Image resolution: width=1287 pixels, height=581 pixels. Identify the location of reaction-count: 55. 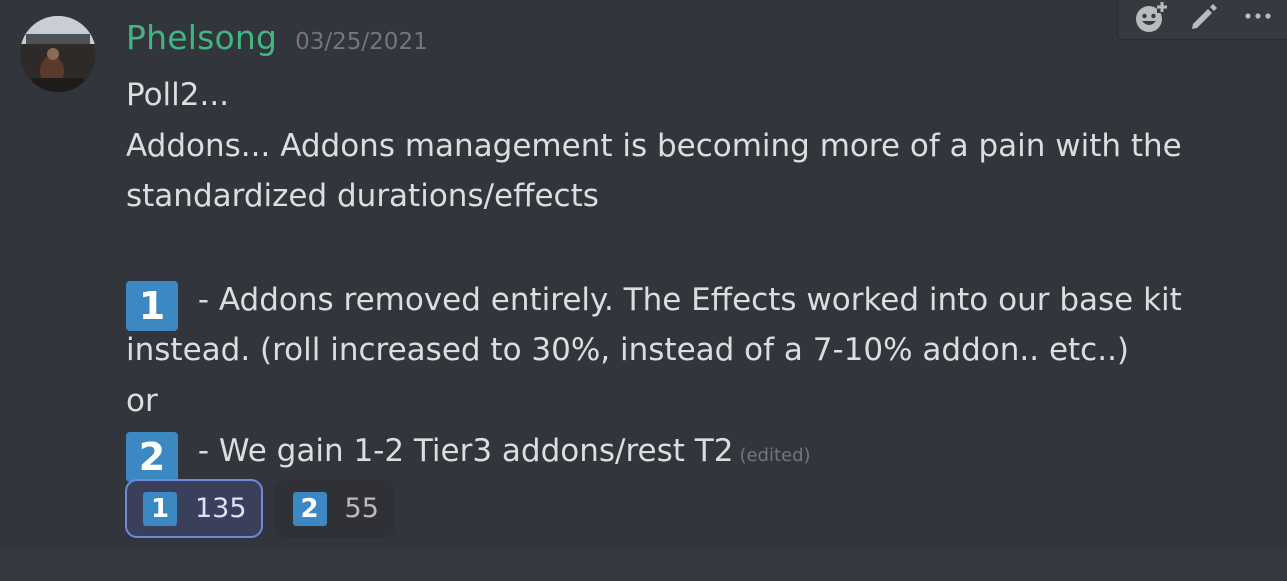
(361, 508).